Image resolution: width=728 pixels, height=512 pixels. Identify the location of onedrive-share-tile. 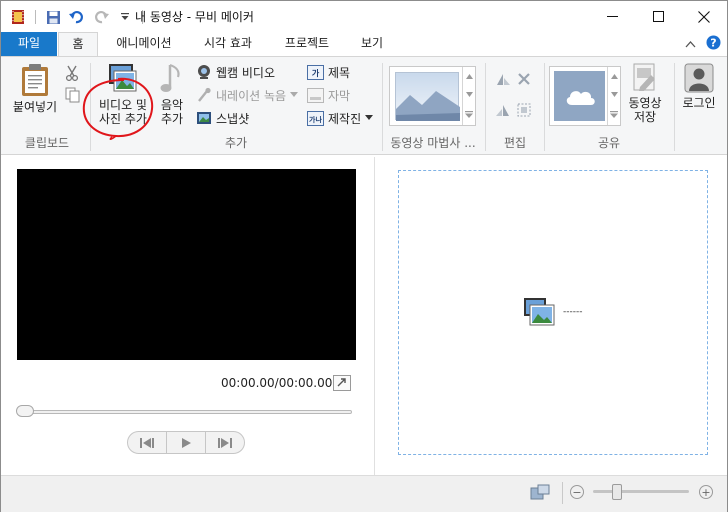
(579, 96).